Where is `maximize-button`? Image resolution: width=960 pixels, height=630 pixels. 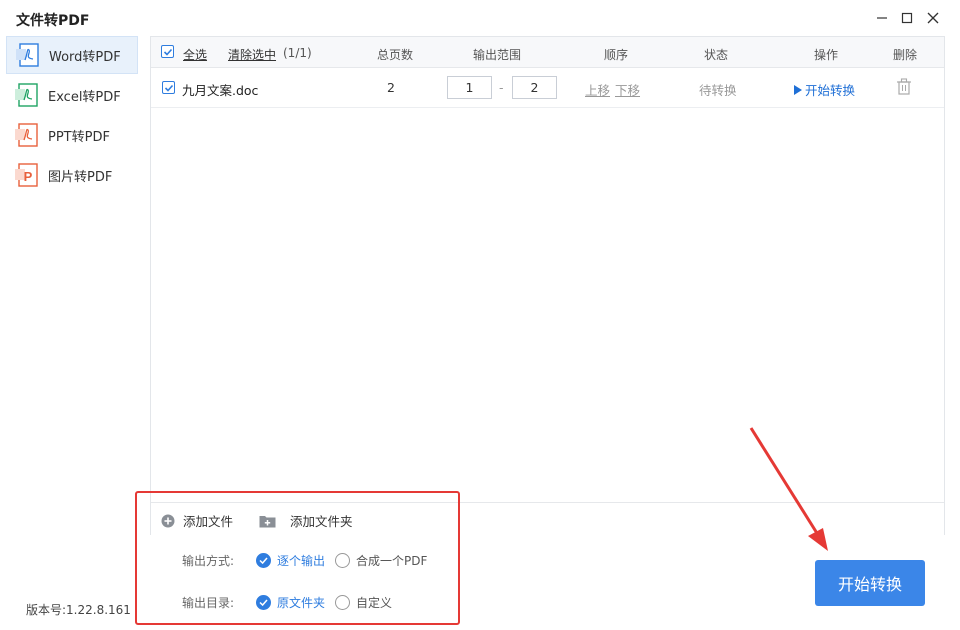 maximize-button is located at coordinates (907, 18).